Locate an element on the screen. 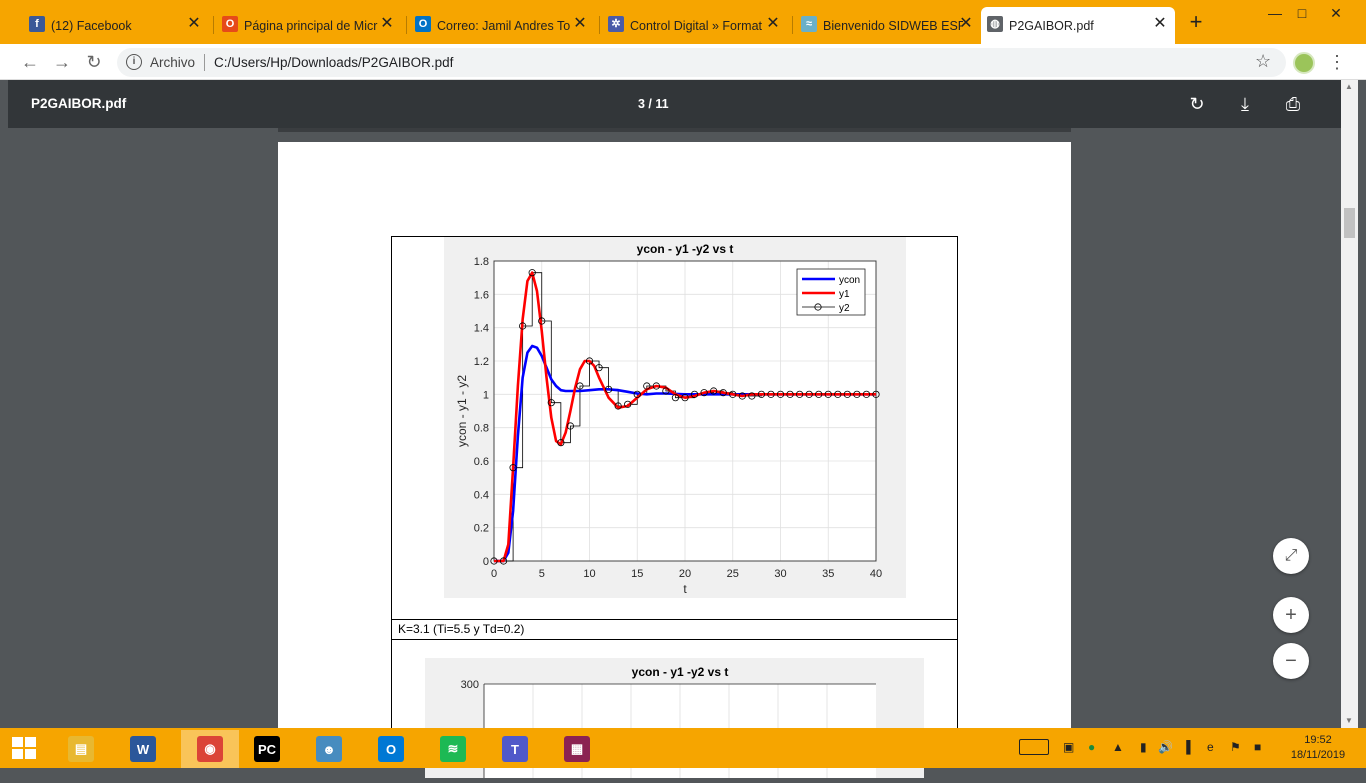 This screenshot has height=783, width=1366. fit-page-icon: ⤢ is located at coordinates (1291, 556).